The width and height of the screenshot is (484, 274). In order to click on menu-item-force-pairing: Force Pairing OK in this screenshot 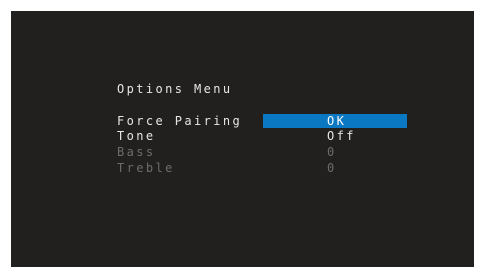, I will do `click(262, 121)`.